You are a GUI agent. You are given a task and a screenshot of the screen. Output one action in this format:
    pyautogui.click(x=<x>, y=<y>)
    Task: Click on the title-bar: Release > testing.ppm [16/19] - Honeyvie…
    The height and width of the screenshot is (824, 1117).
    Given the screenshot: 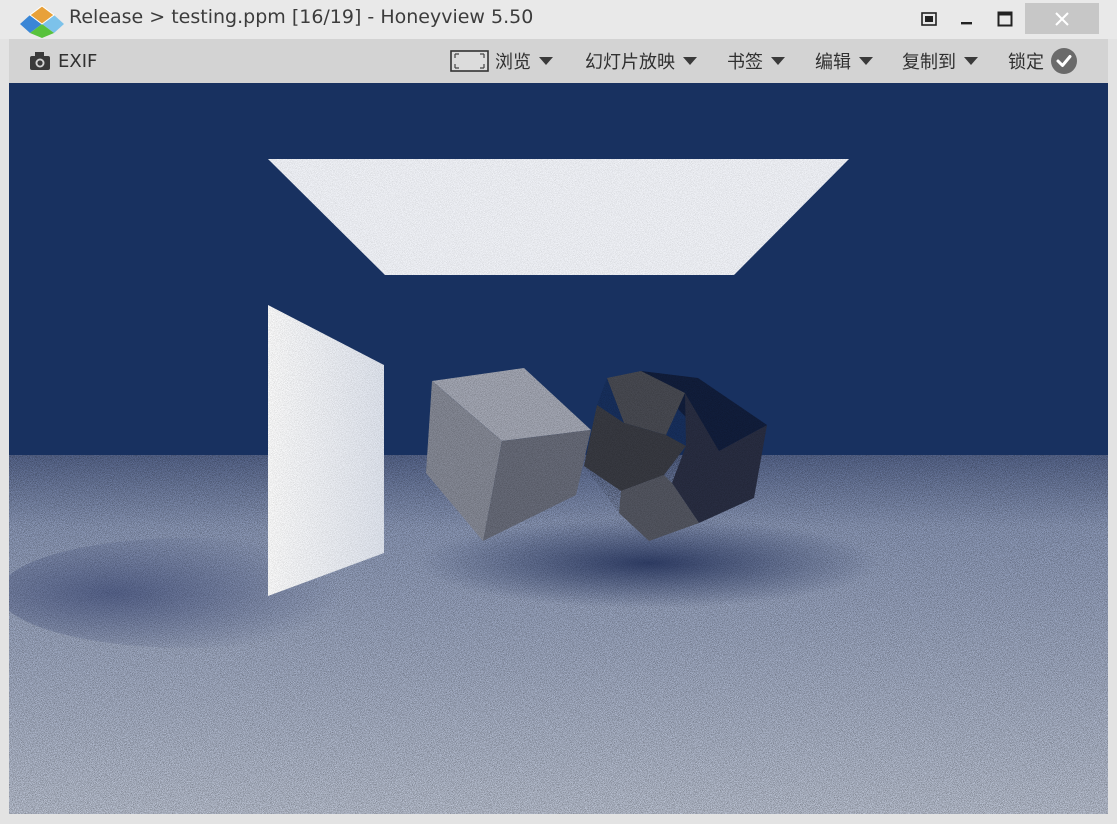 What is the action you would take?
    pyautogui.click(x=558, y=19)
    